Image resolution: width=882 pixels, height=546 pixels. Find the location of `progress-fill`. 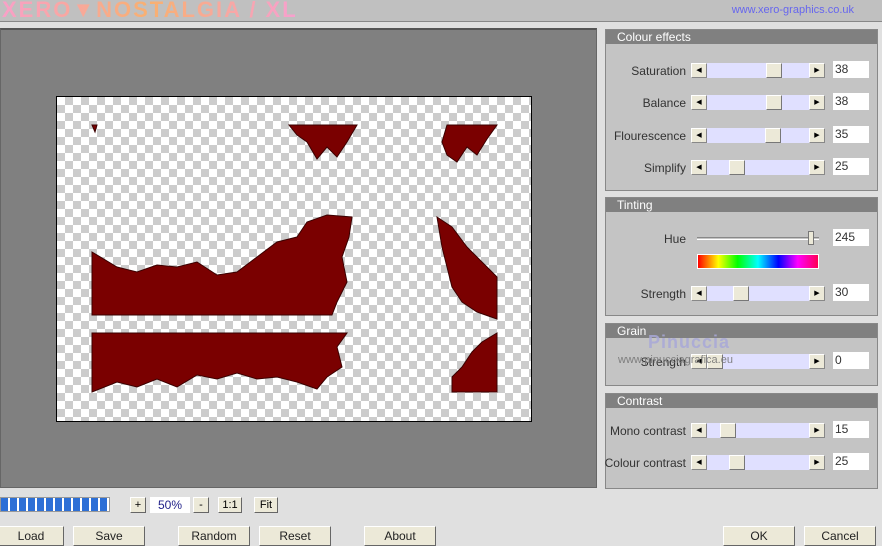

progress-fill is located at coordinates (55, 504).